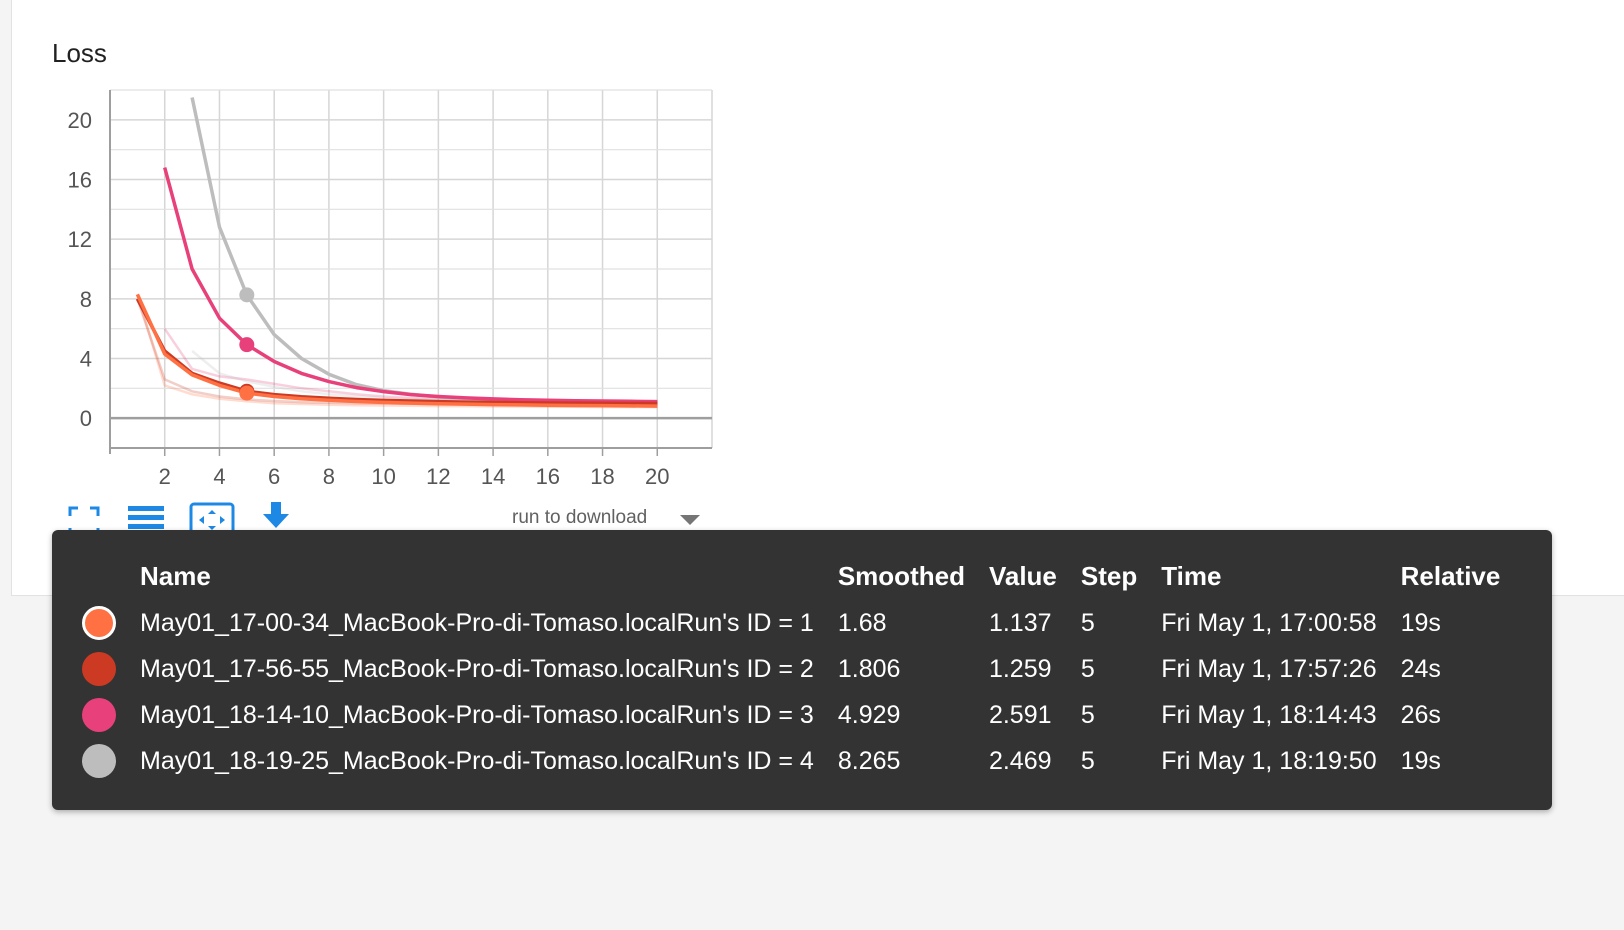 This screenshot has width=1624, height=930. I want to click on row-time: Fri May 1, 17:00:58, so click(1269, 622).